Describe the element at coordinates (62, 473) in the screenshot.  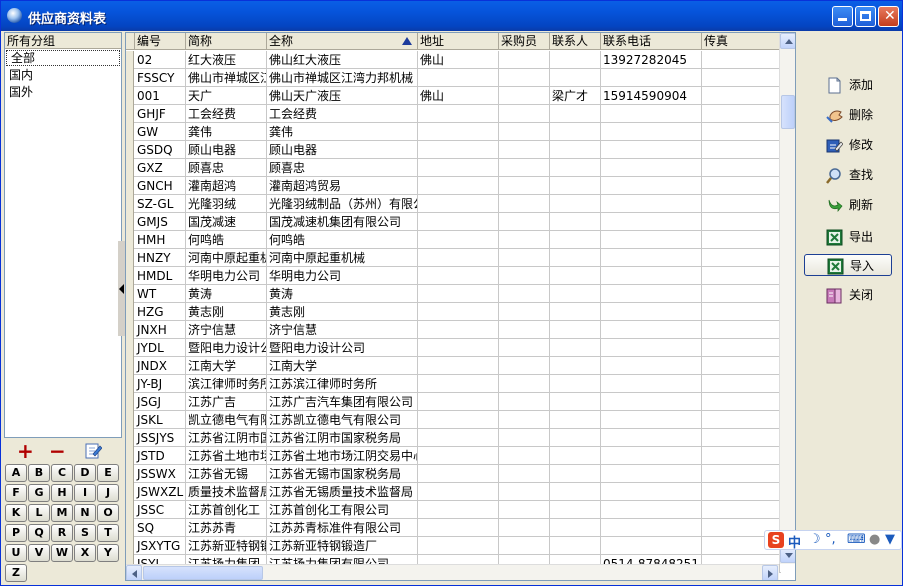
I see `letter-key-c: C` at that location.